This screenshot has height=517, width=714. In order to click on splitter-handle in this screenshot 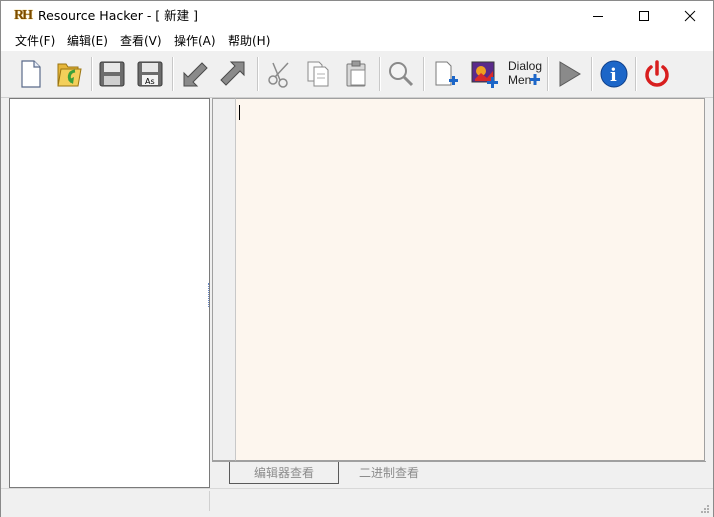, I will do `click(209, 295)`.